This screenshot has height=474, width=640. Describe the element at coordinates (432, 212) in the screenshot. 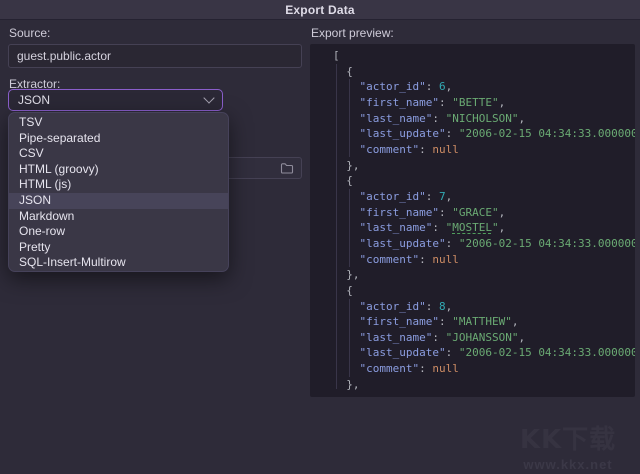

I see `code-line: "first_name": "GRACE",` at that location.